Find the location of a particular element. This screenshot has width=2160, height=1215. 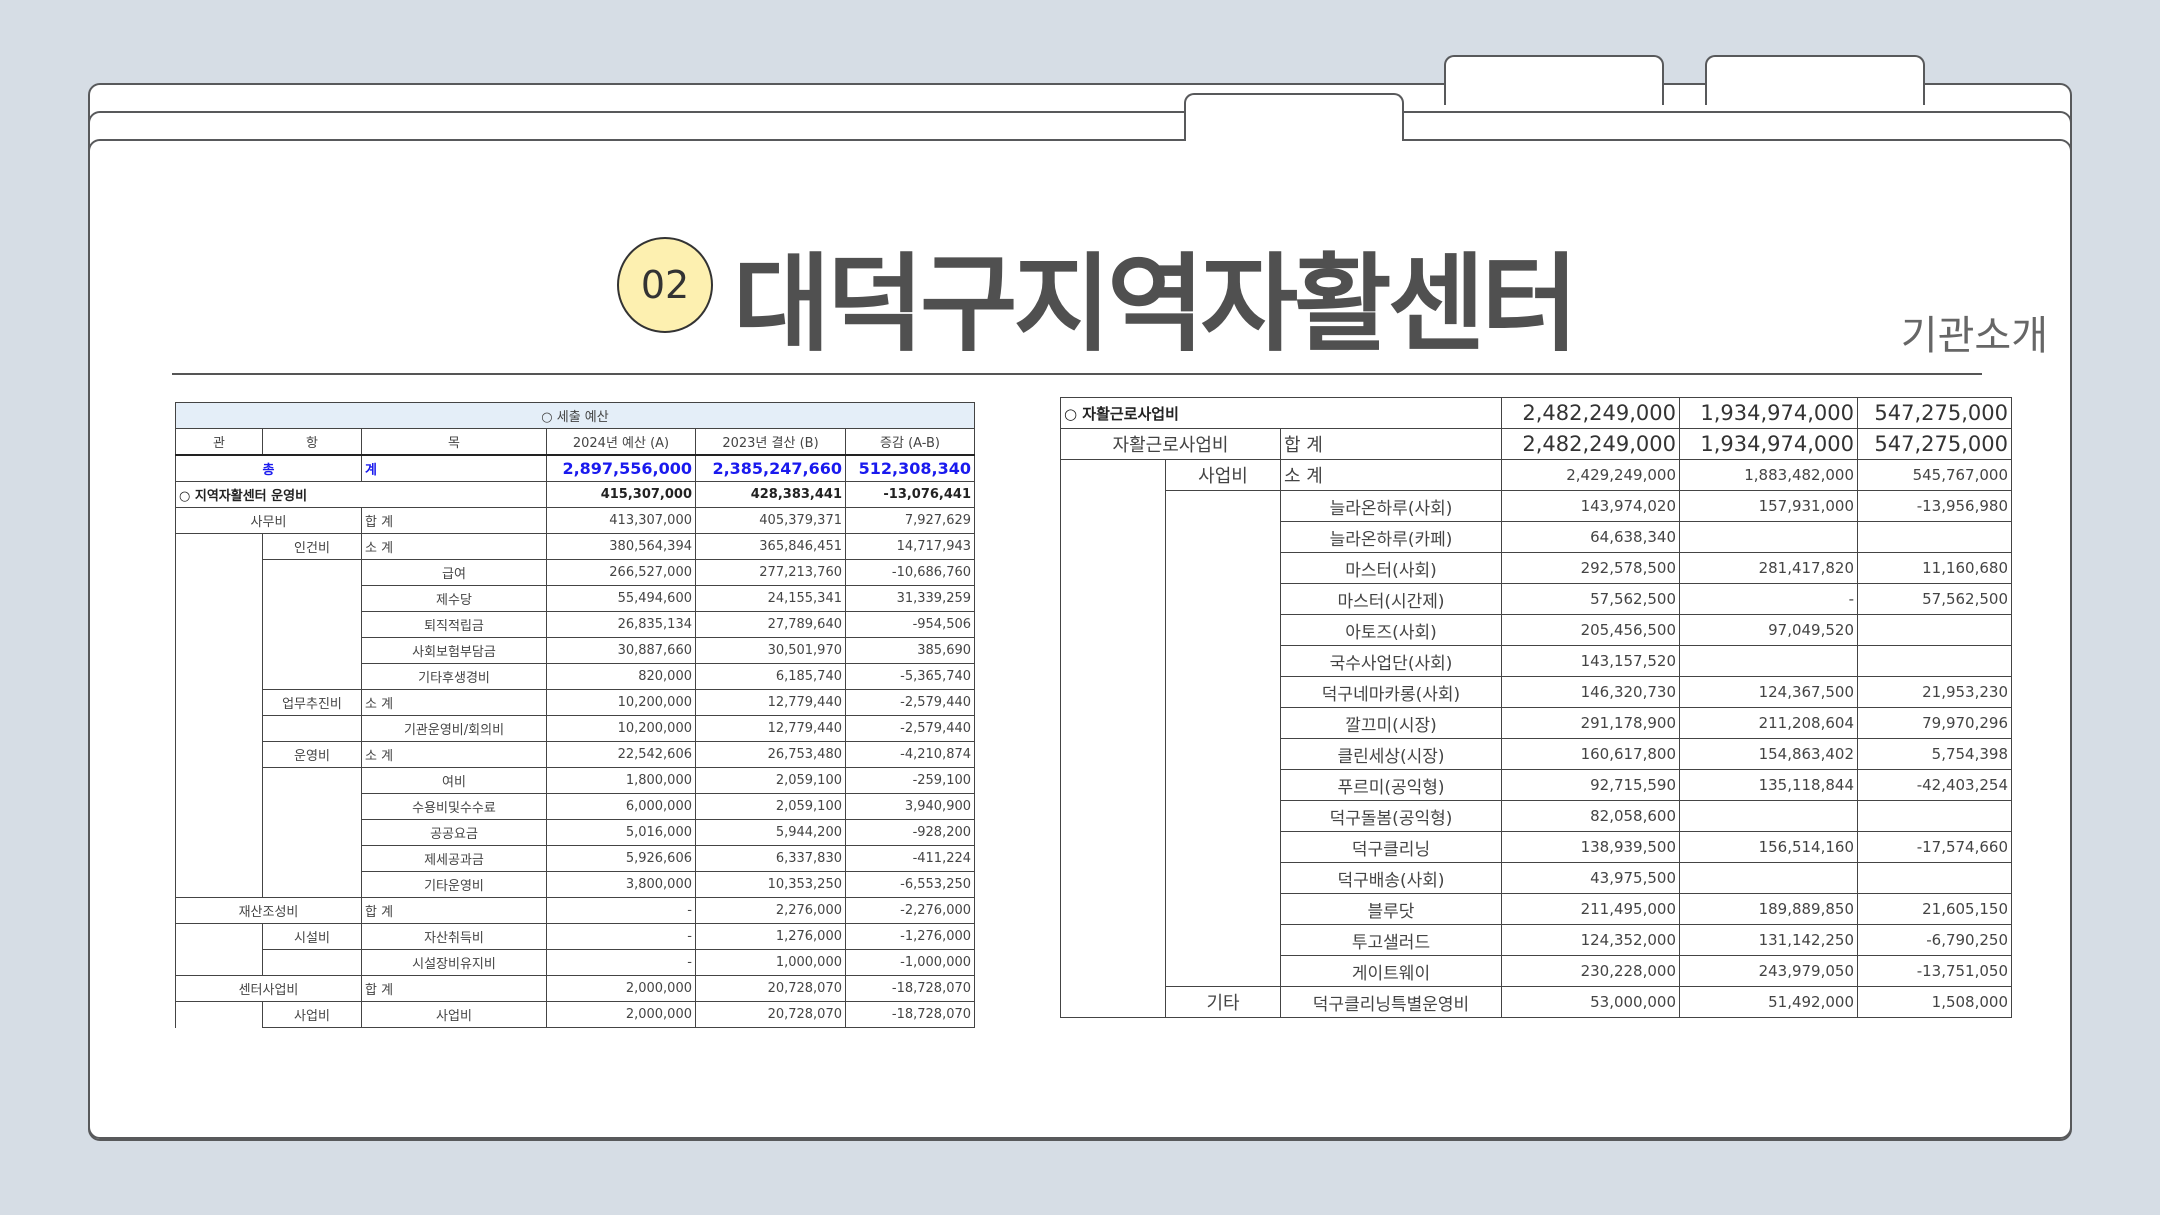

item-label: 사업비 is located at coordinates (454, 1014).